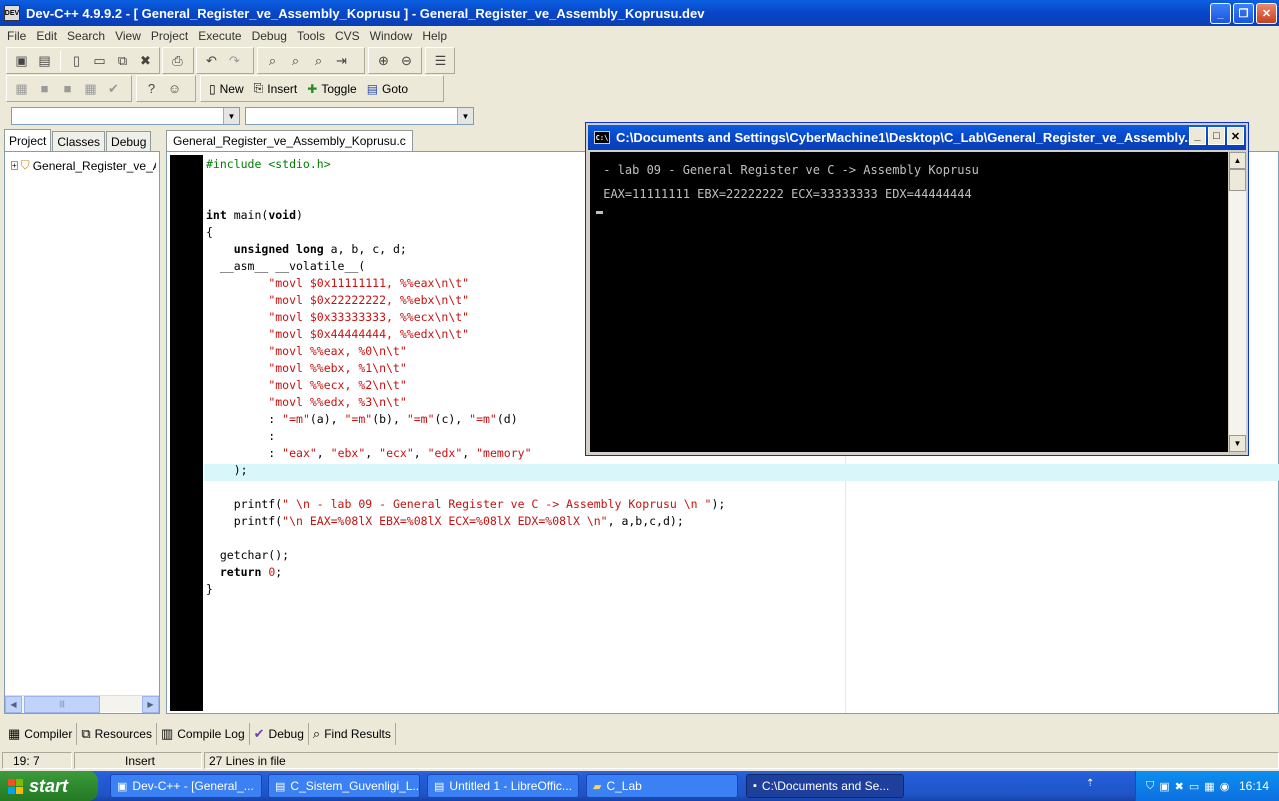 The image size is (1279, 801). What do you see at coordinates (211, 734) in the screenshot?
I see `tab-label: Compile Log` at bounding box center [211, 734].